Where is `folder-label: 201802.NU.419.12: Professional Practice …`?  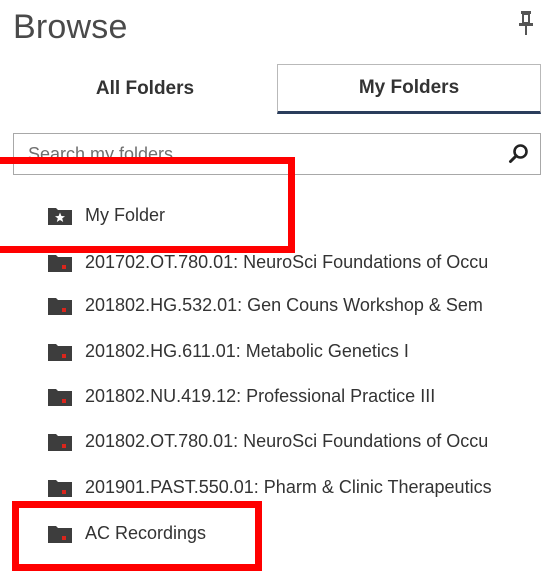 folder-label: 201802.NU.419.12: Professional Practice … is located at coordinates (260, 395).